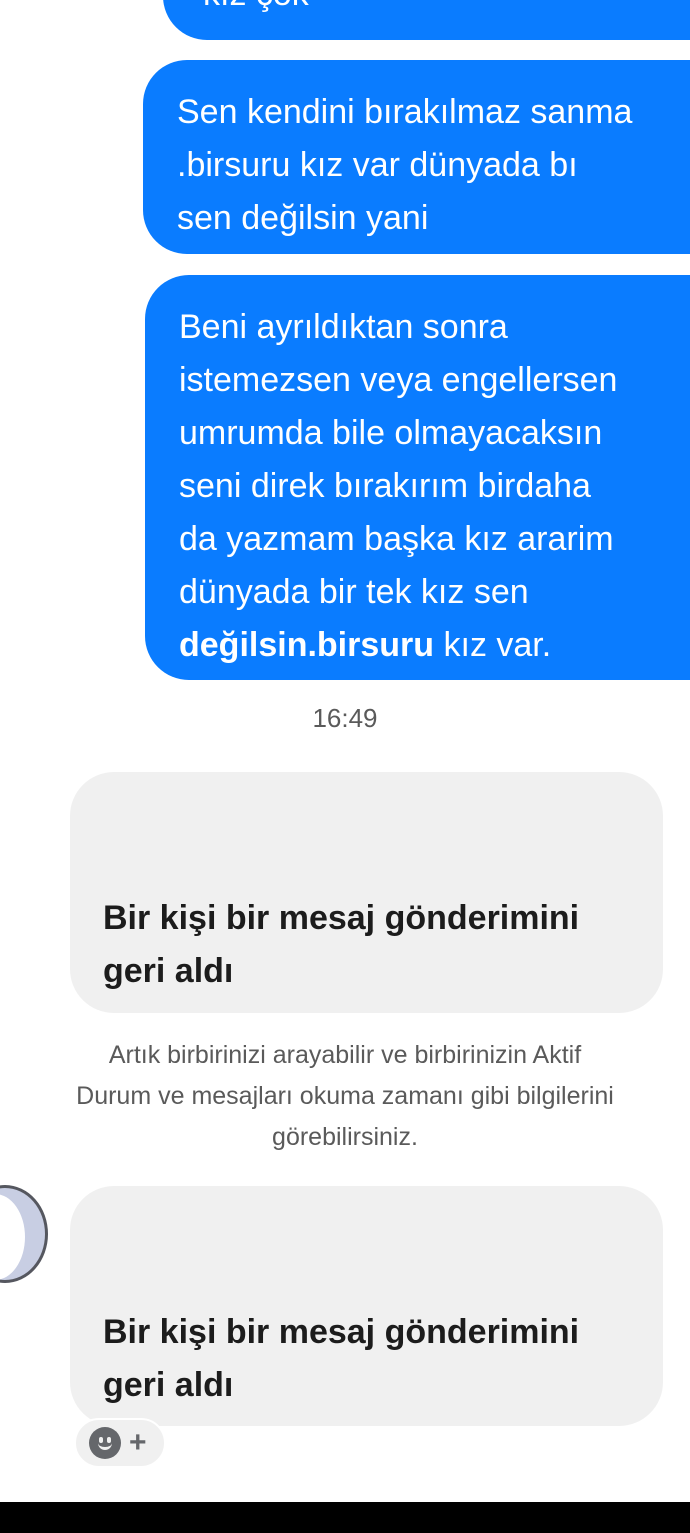 The width and height of the screenshot is (690, 1533). I want to click on notice-line: görebilirsiniz., so click(345, 1137).